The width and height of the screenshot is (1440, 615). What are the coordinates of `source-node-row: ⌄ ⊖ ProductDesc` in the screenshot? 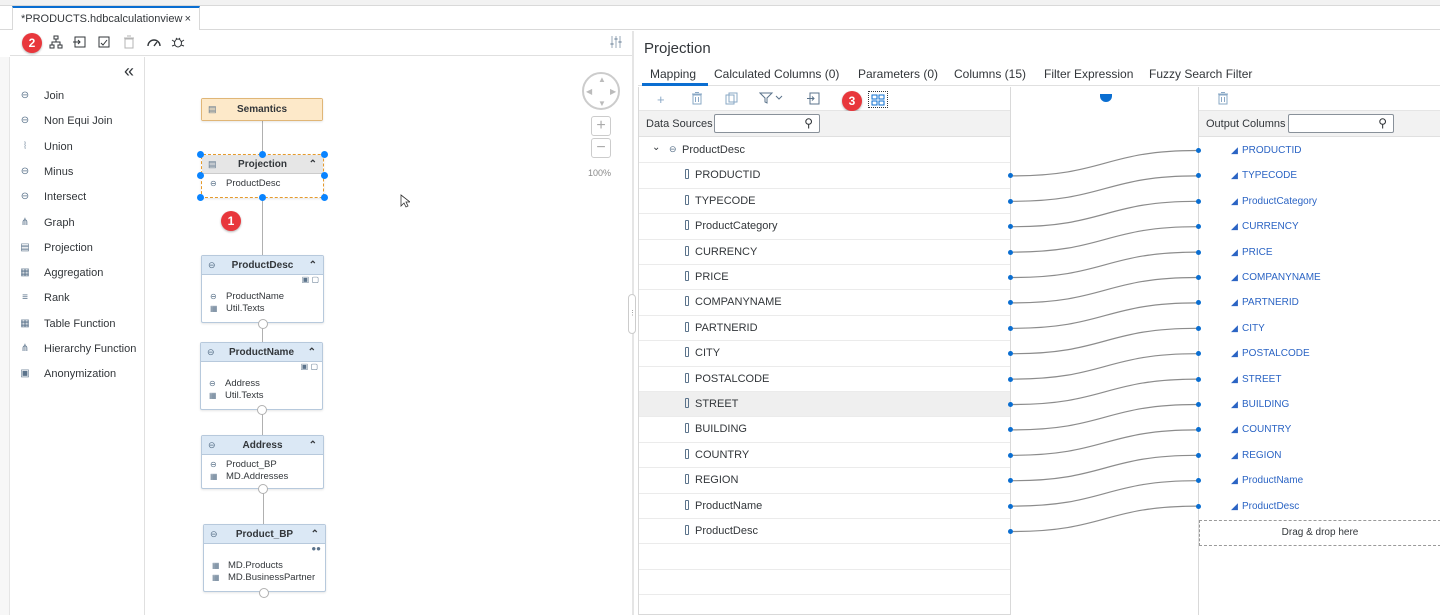 It's located at (824, 151).